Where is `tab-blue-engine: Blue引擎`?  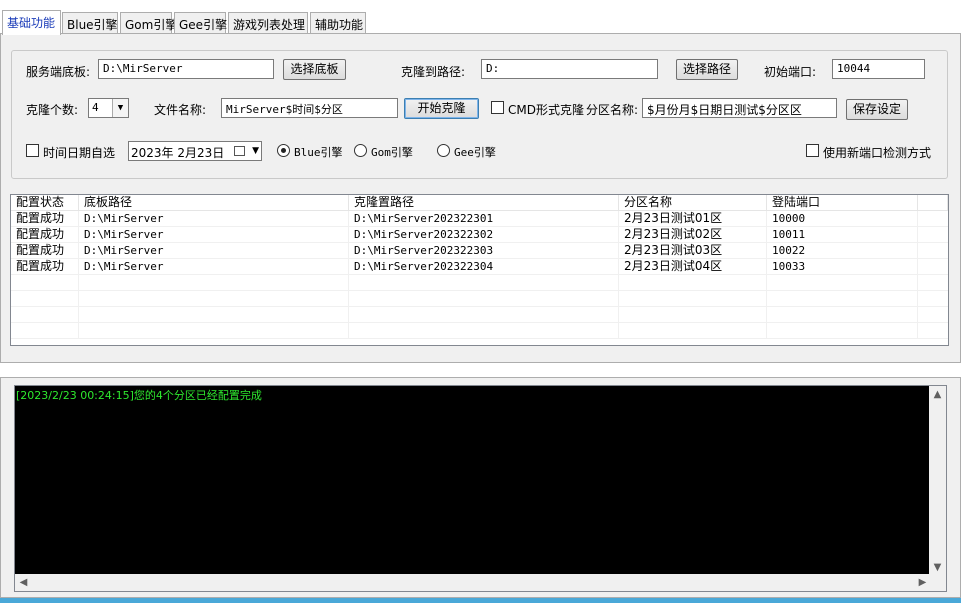
tab-blue-engine: Blue引擎 is located at coordinates (90, 23).